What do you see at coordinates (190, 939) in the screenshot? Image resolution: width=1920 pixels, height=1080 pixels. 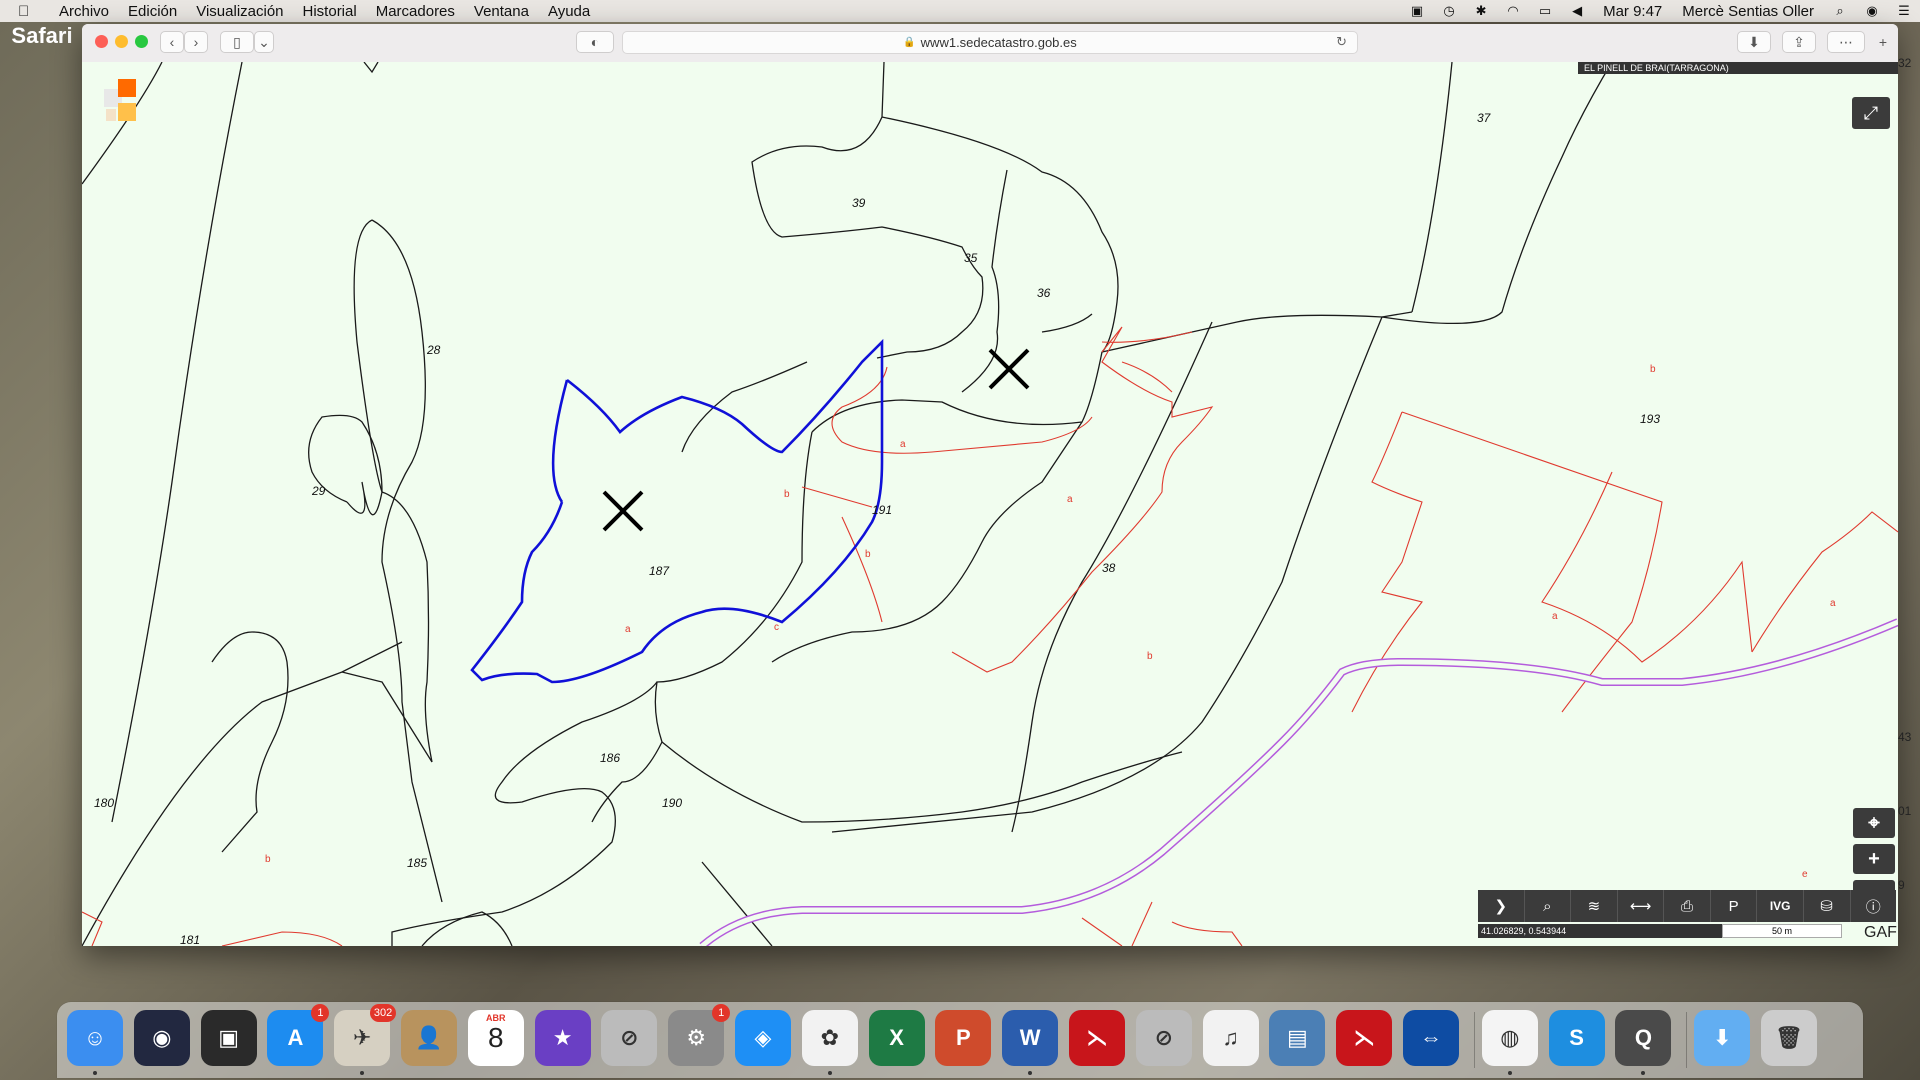 I see `parcel-label: 181` at bounding box center [190, 939].